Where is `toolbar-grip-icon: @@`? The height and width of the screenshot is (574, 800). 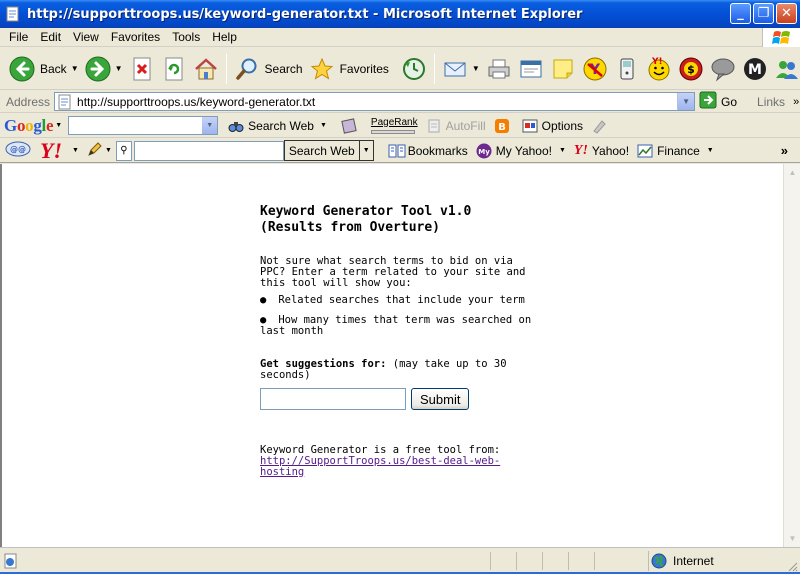 toolbar-grip-icon: @@ is located at coordinates (18, 150).